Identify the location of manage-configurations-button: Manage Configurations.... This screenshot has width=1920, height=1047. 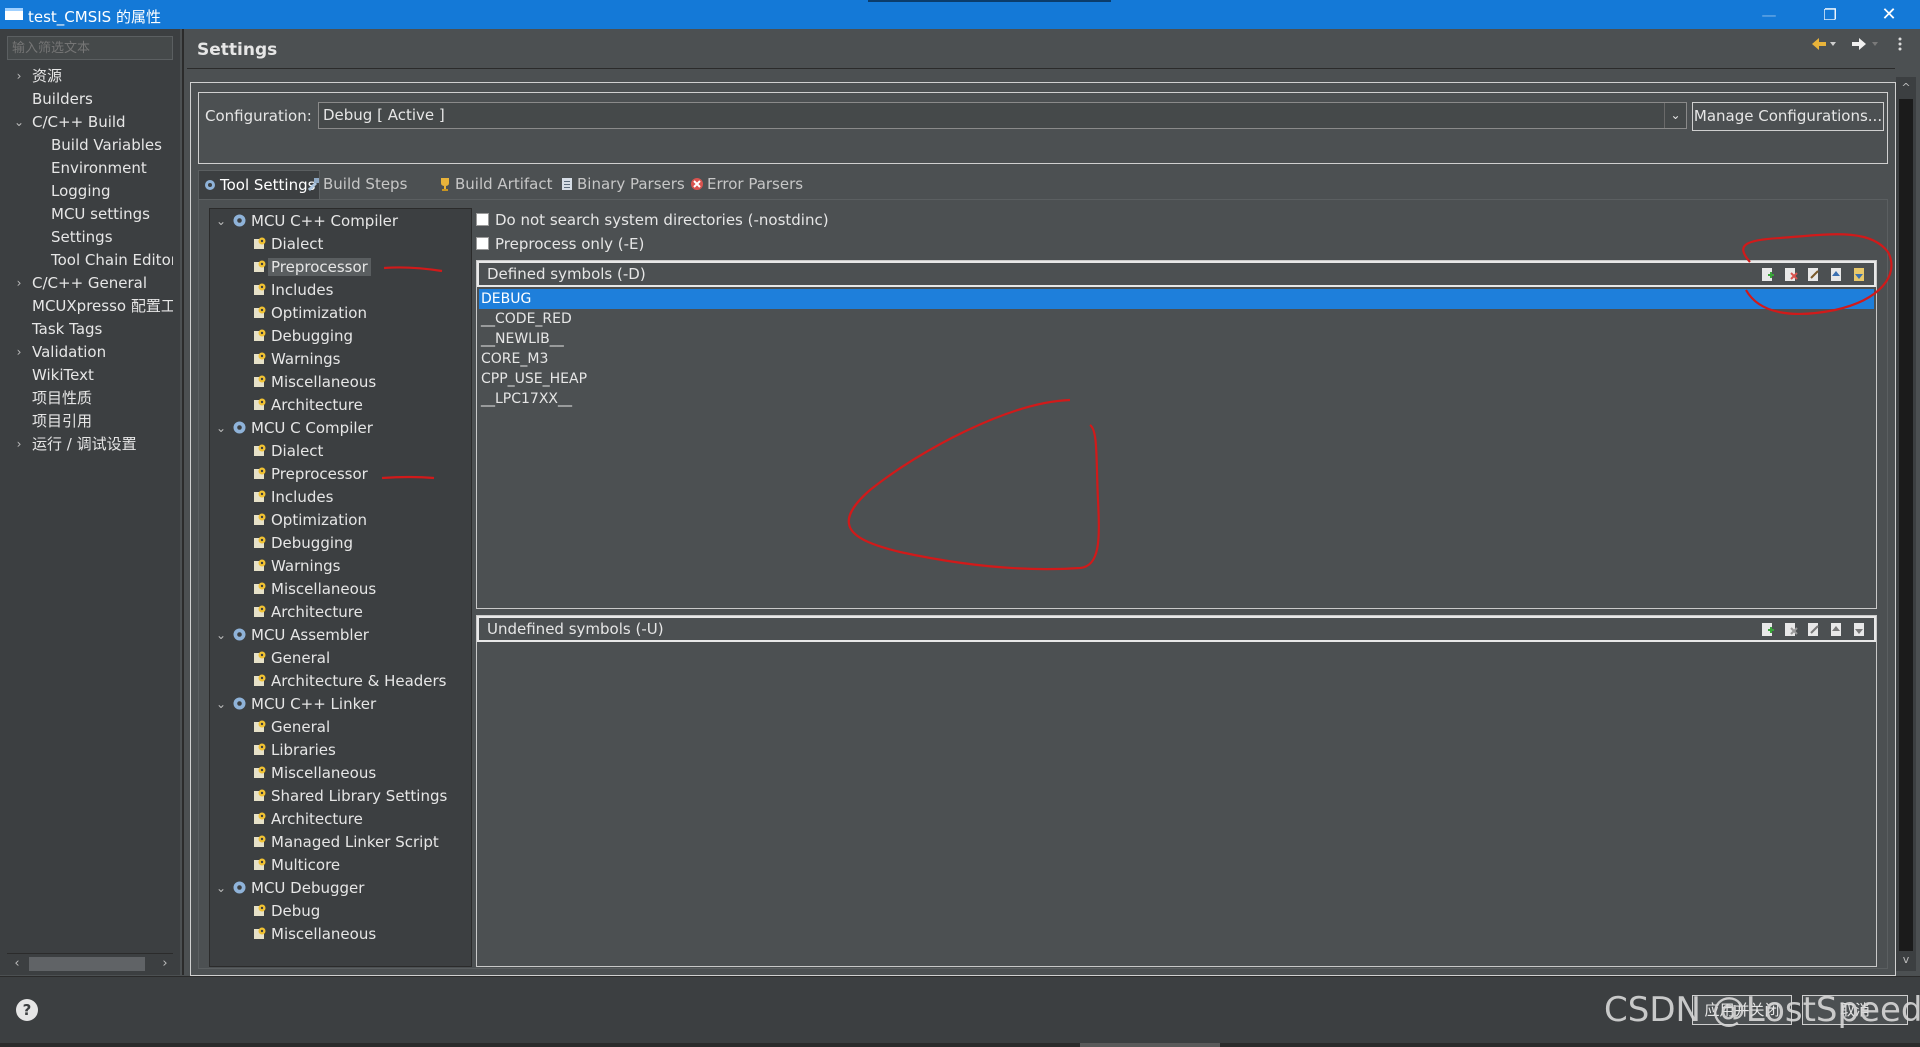
(1788, 116).